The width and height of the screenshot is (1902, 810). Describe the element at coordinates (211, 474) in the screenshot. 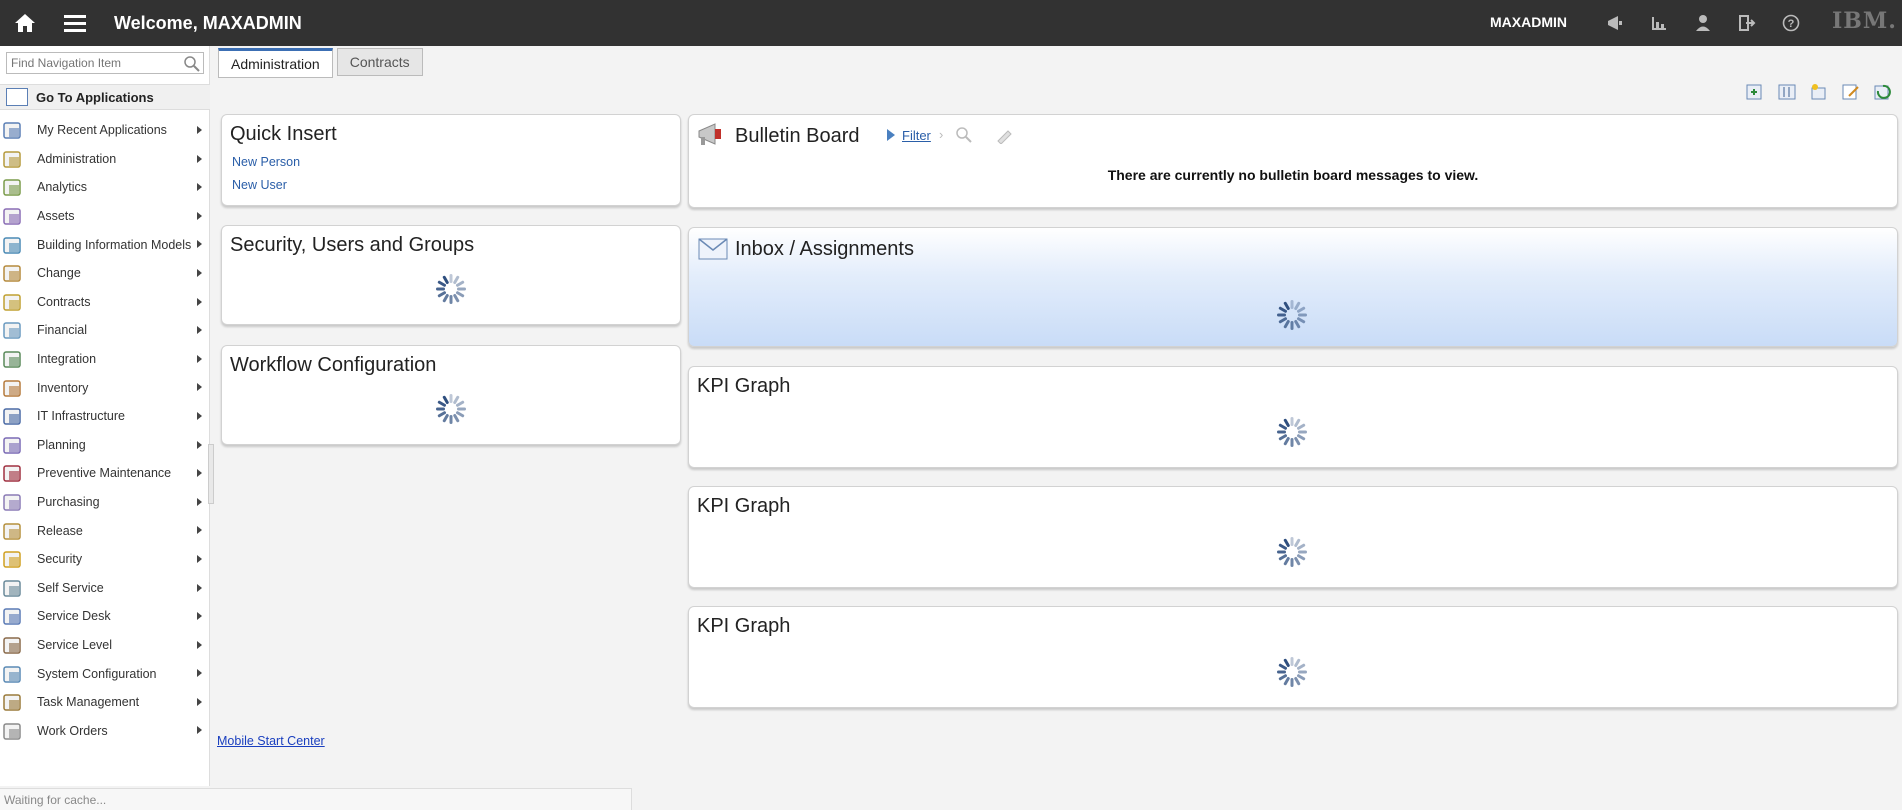

I see `sidebar-collapse-handle` at that location.